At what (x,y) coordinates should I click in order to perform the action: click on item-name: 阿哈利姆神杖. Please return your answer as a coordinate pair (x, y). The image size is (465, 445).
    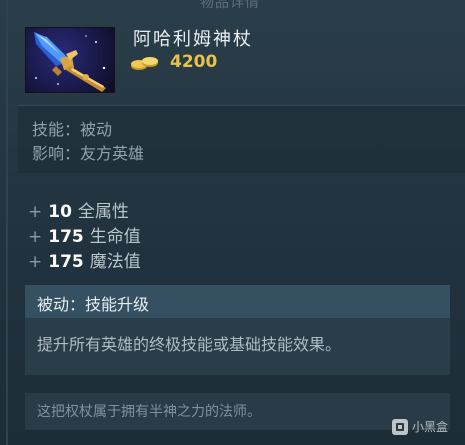
    Looking at the image, I should click on (193, 39).